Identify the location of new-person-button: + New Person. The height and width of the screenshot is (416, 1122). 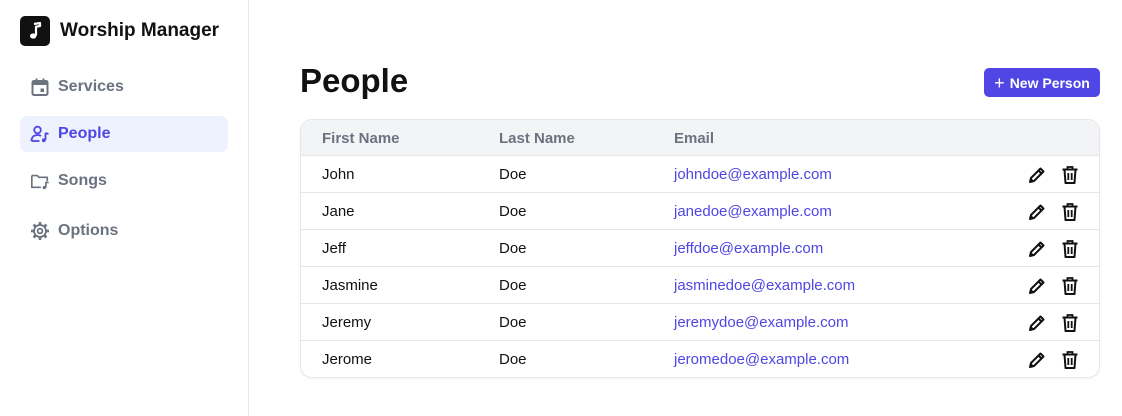
(1042, 82).